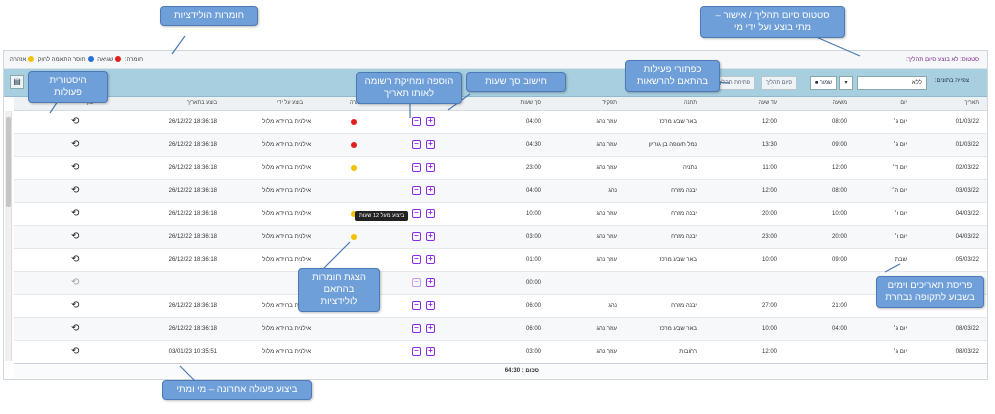 The height and width of the screenshot is (414, 995). Describe the element at coordinates (672, 76) in the screenshot. I see `callout-buttons: כפתורי פעילות בהתאם להרשאות` at that location.